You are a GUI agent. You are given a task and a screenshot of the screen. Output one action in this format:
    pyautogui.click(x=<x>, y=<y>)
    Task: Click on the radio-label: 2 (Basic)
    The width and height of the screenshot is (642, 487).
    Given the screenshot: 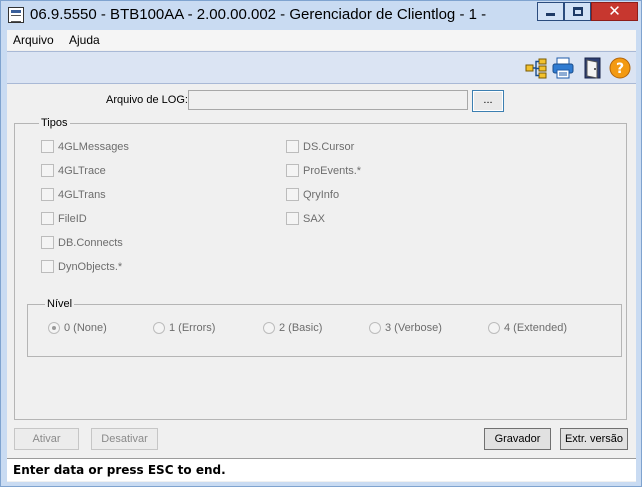 What is the action you would take?
    pyautogui.click(x=301, y=328)
    